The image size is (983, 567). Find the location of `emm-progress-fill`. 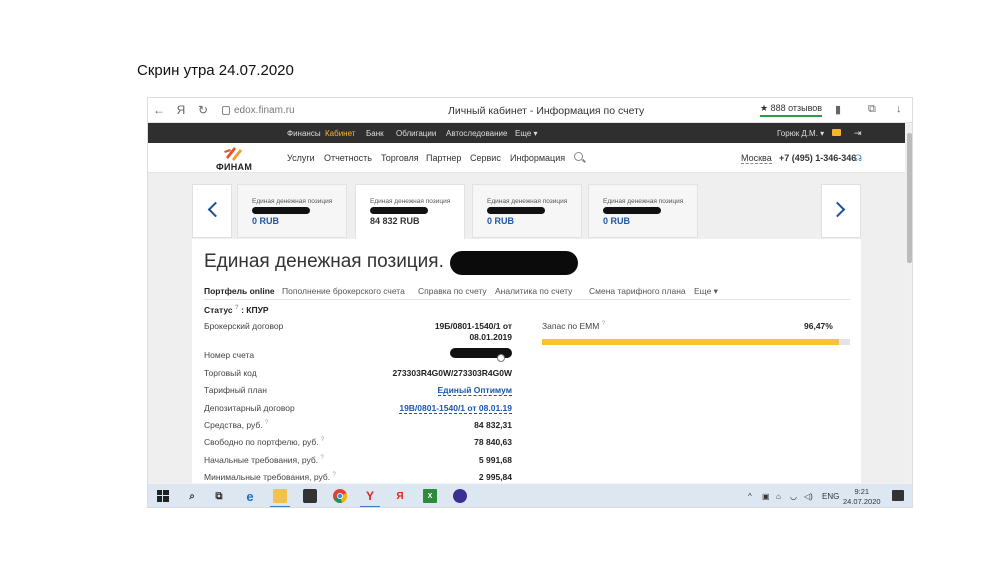

emm-progress-fill is located at coordinates (691, 342).